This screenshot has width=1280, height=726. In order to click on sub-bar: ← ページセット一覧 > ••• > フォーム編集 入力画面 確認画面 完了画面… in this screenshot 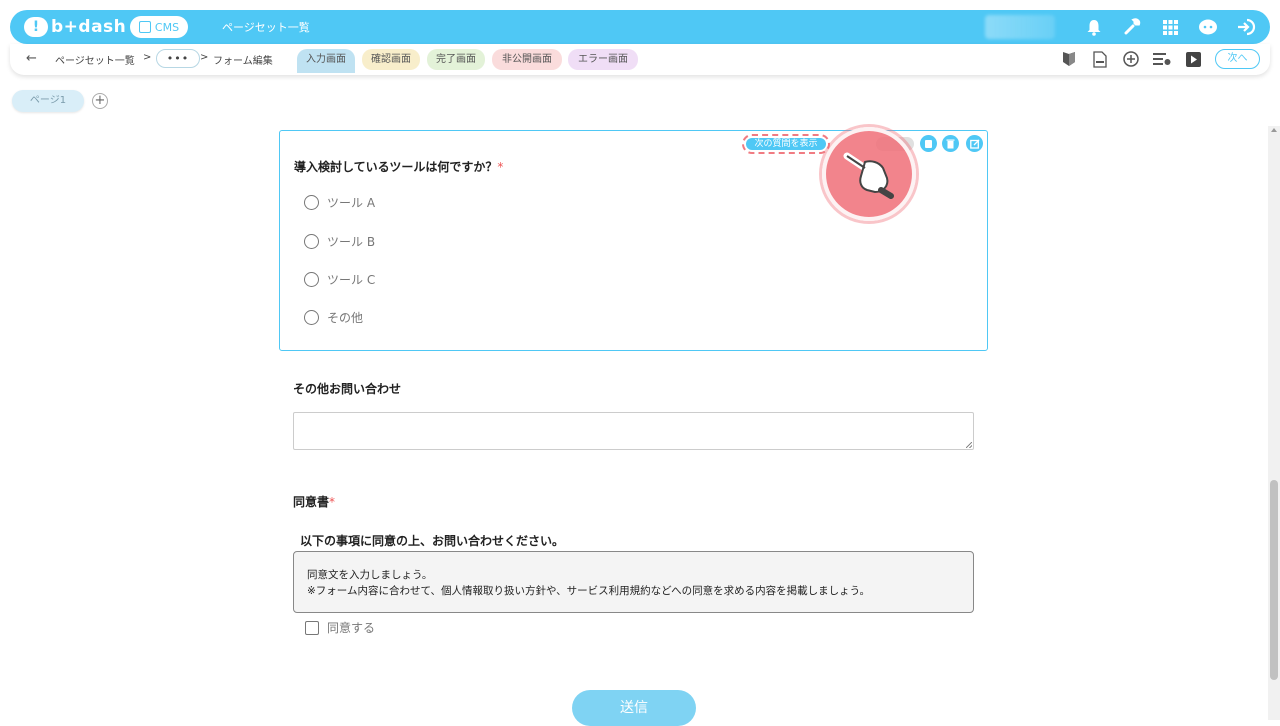, I will do `click(640, 59)`.